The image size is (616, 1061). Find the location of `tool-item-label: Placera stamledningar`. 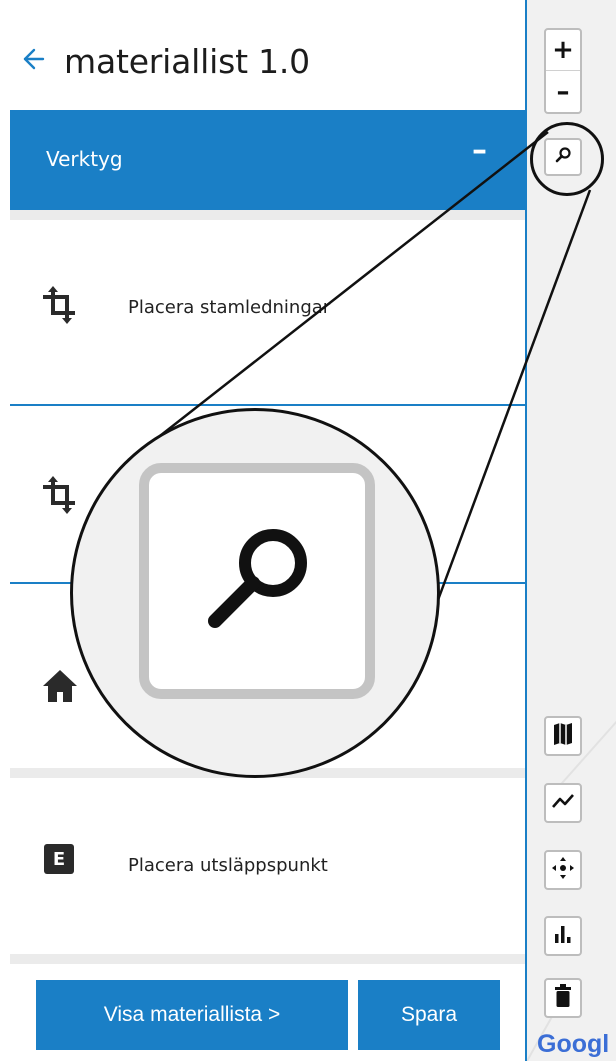

tool-item-label: Placera stamledningar is located at coordinates (229, 307).